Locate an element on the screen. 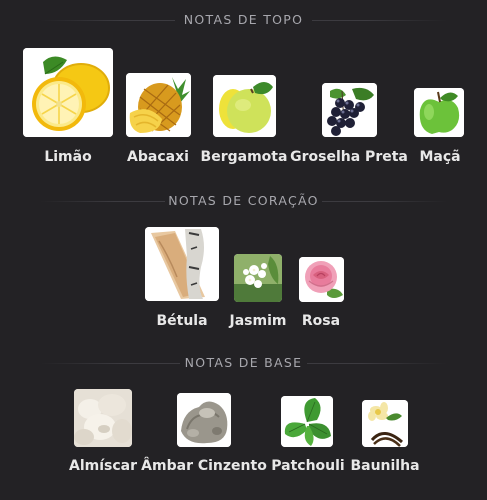 The width and height of the screenshot is (487, 500). ambergris-icon is located at coordinates (204, 420).